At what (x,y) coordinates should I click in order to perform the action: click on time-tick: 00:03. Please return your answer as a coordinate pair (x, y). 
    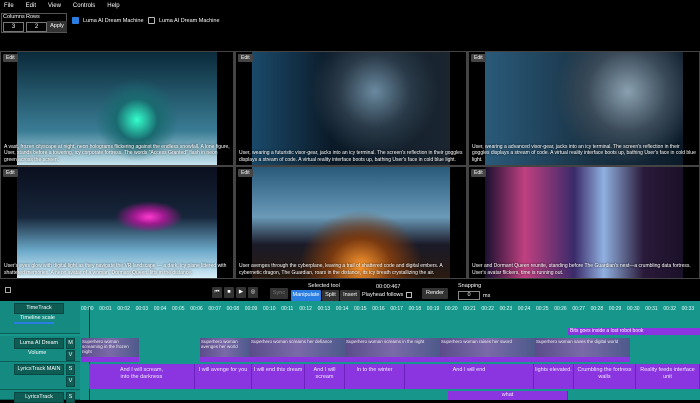
    Looking at the image, I should click on (142, 309).